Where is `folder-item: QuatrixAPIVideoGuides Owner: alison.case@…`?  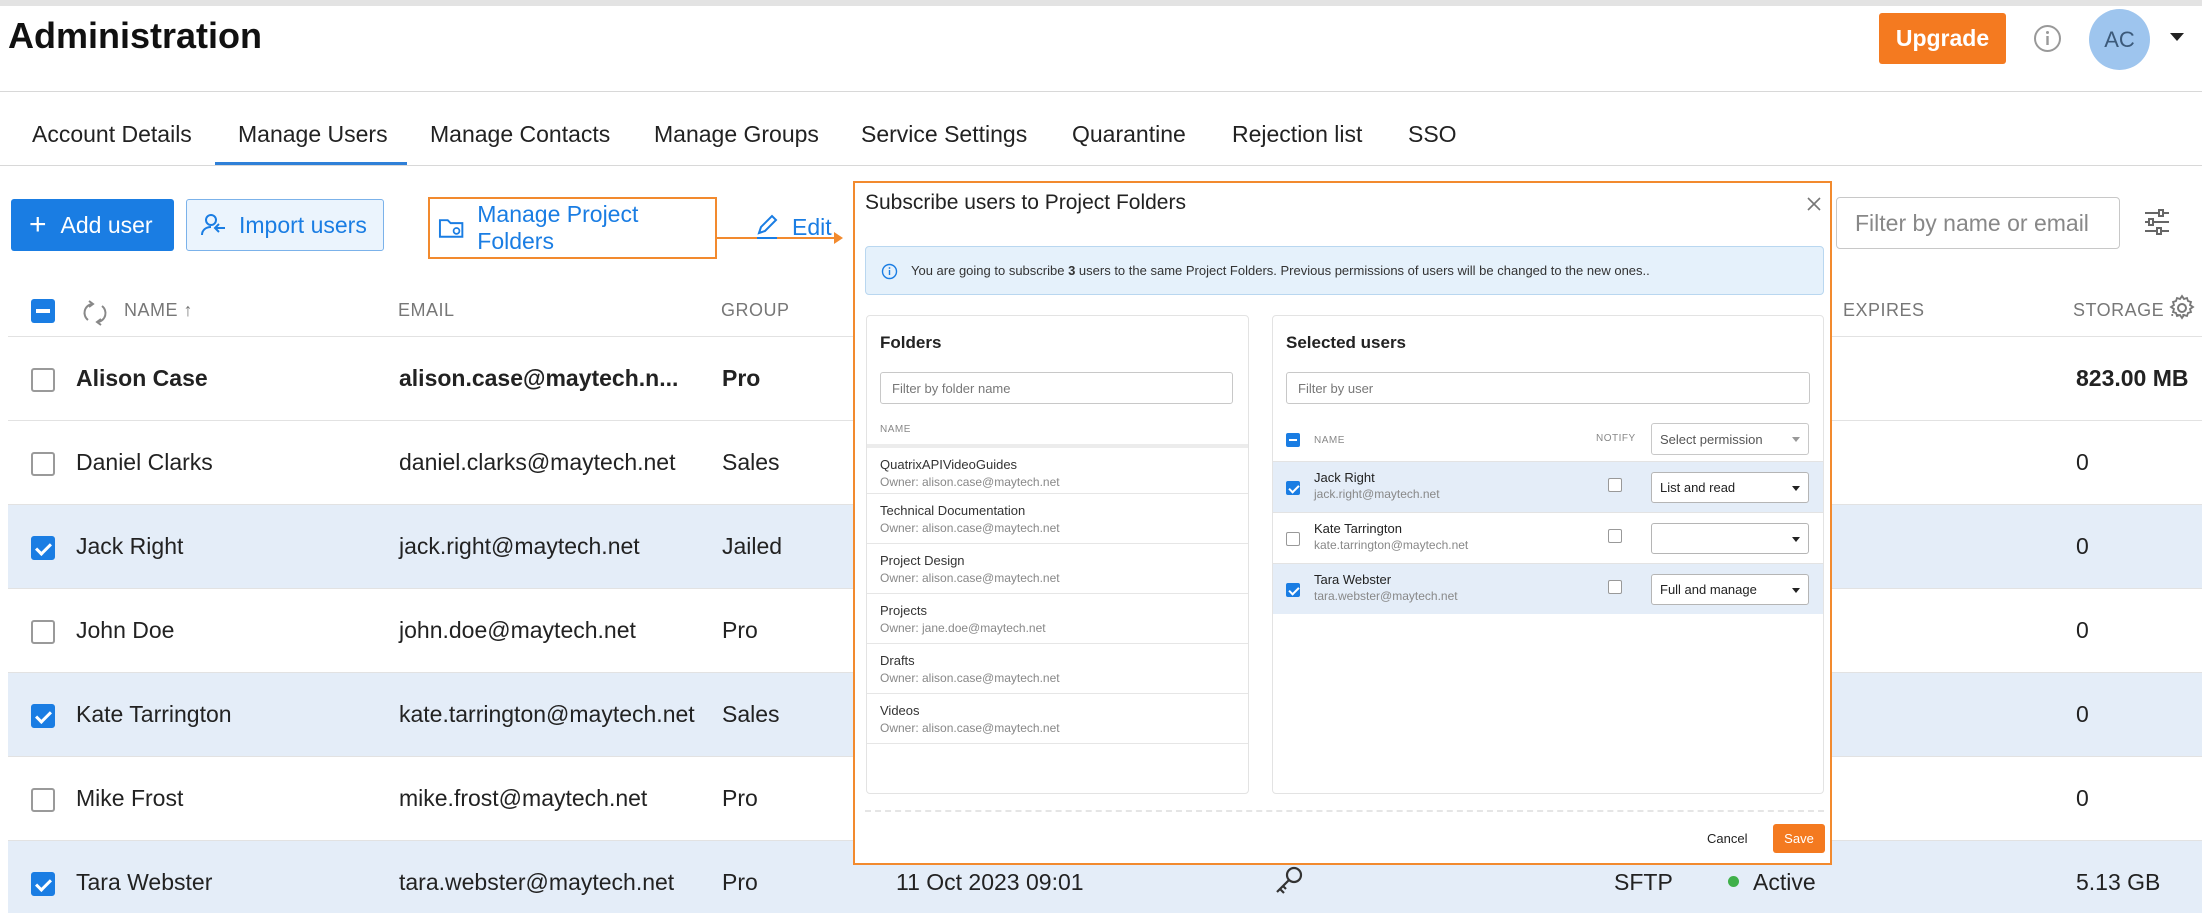
folder-item: QuatrixAPIVideoGuides Owner: alison.case@… is located at coordinates (1057, 469).